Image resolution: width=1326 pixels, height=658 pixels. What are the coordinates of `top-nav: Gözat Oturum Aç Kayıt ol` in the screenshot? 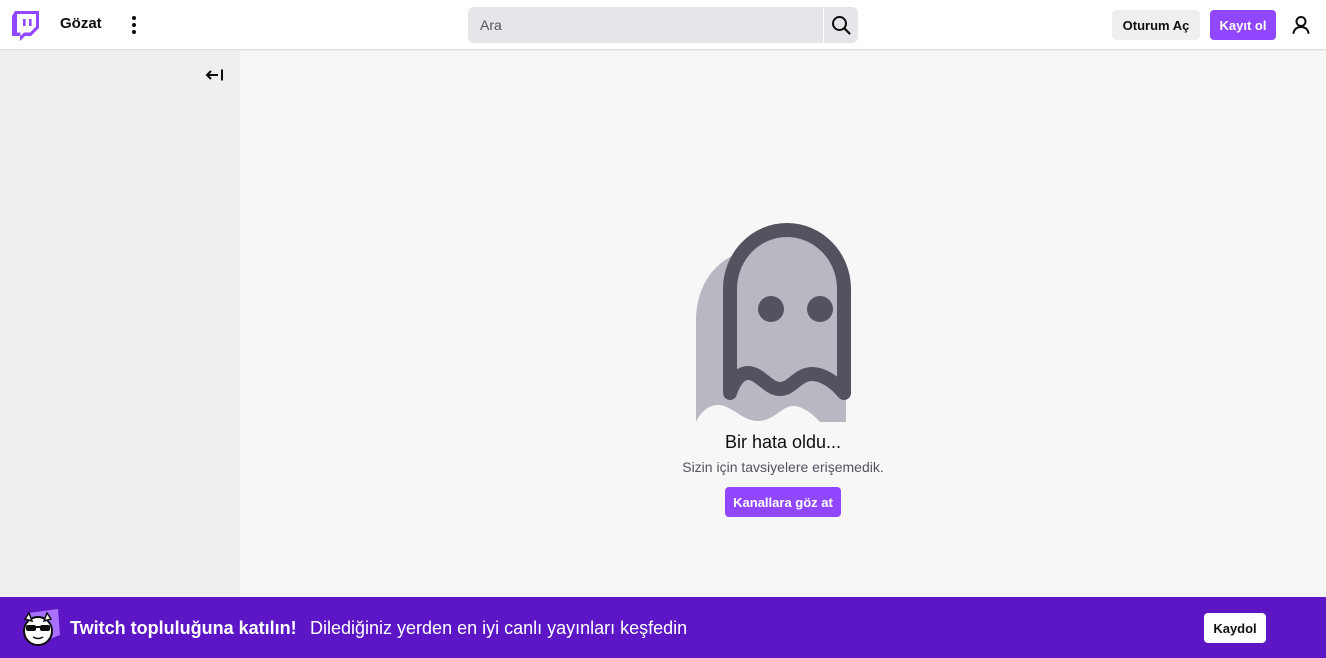 It's located at (663, 25).